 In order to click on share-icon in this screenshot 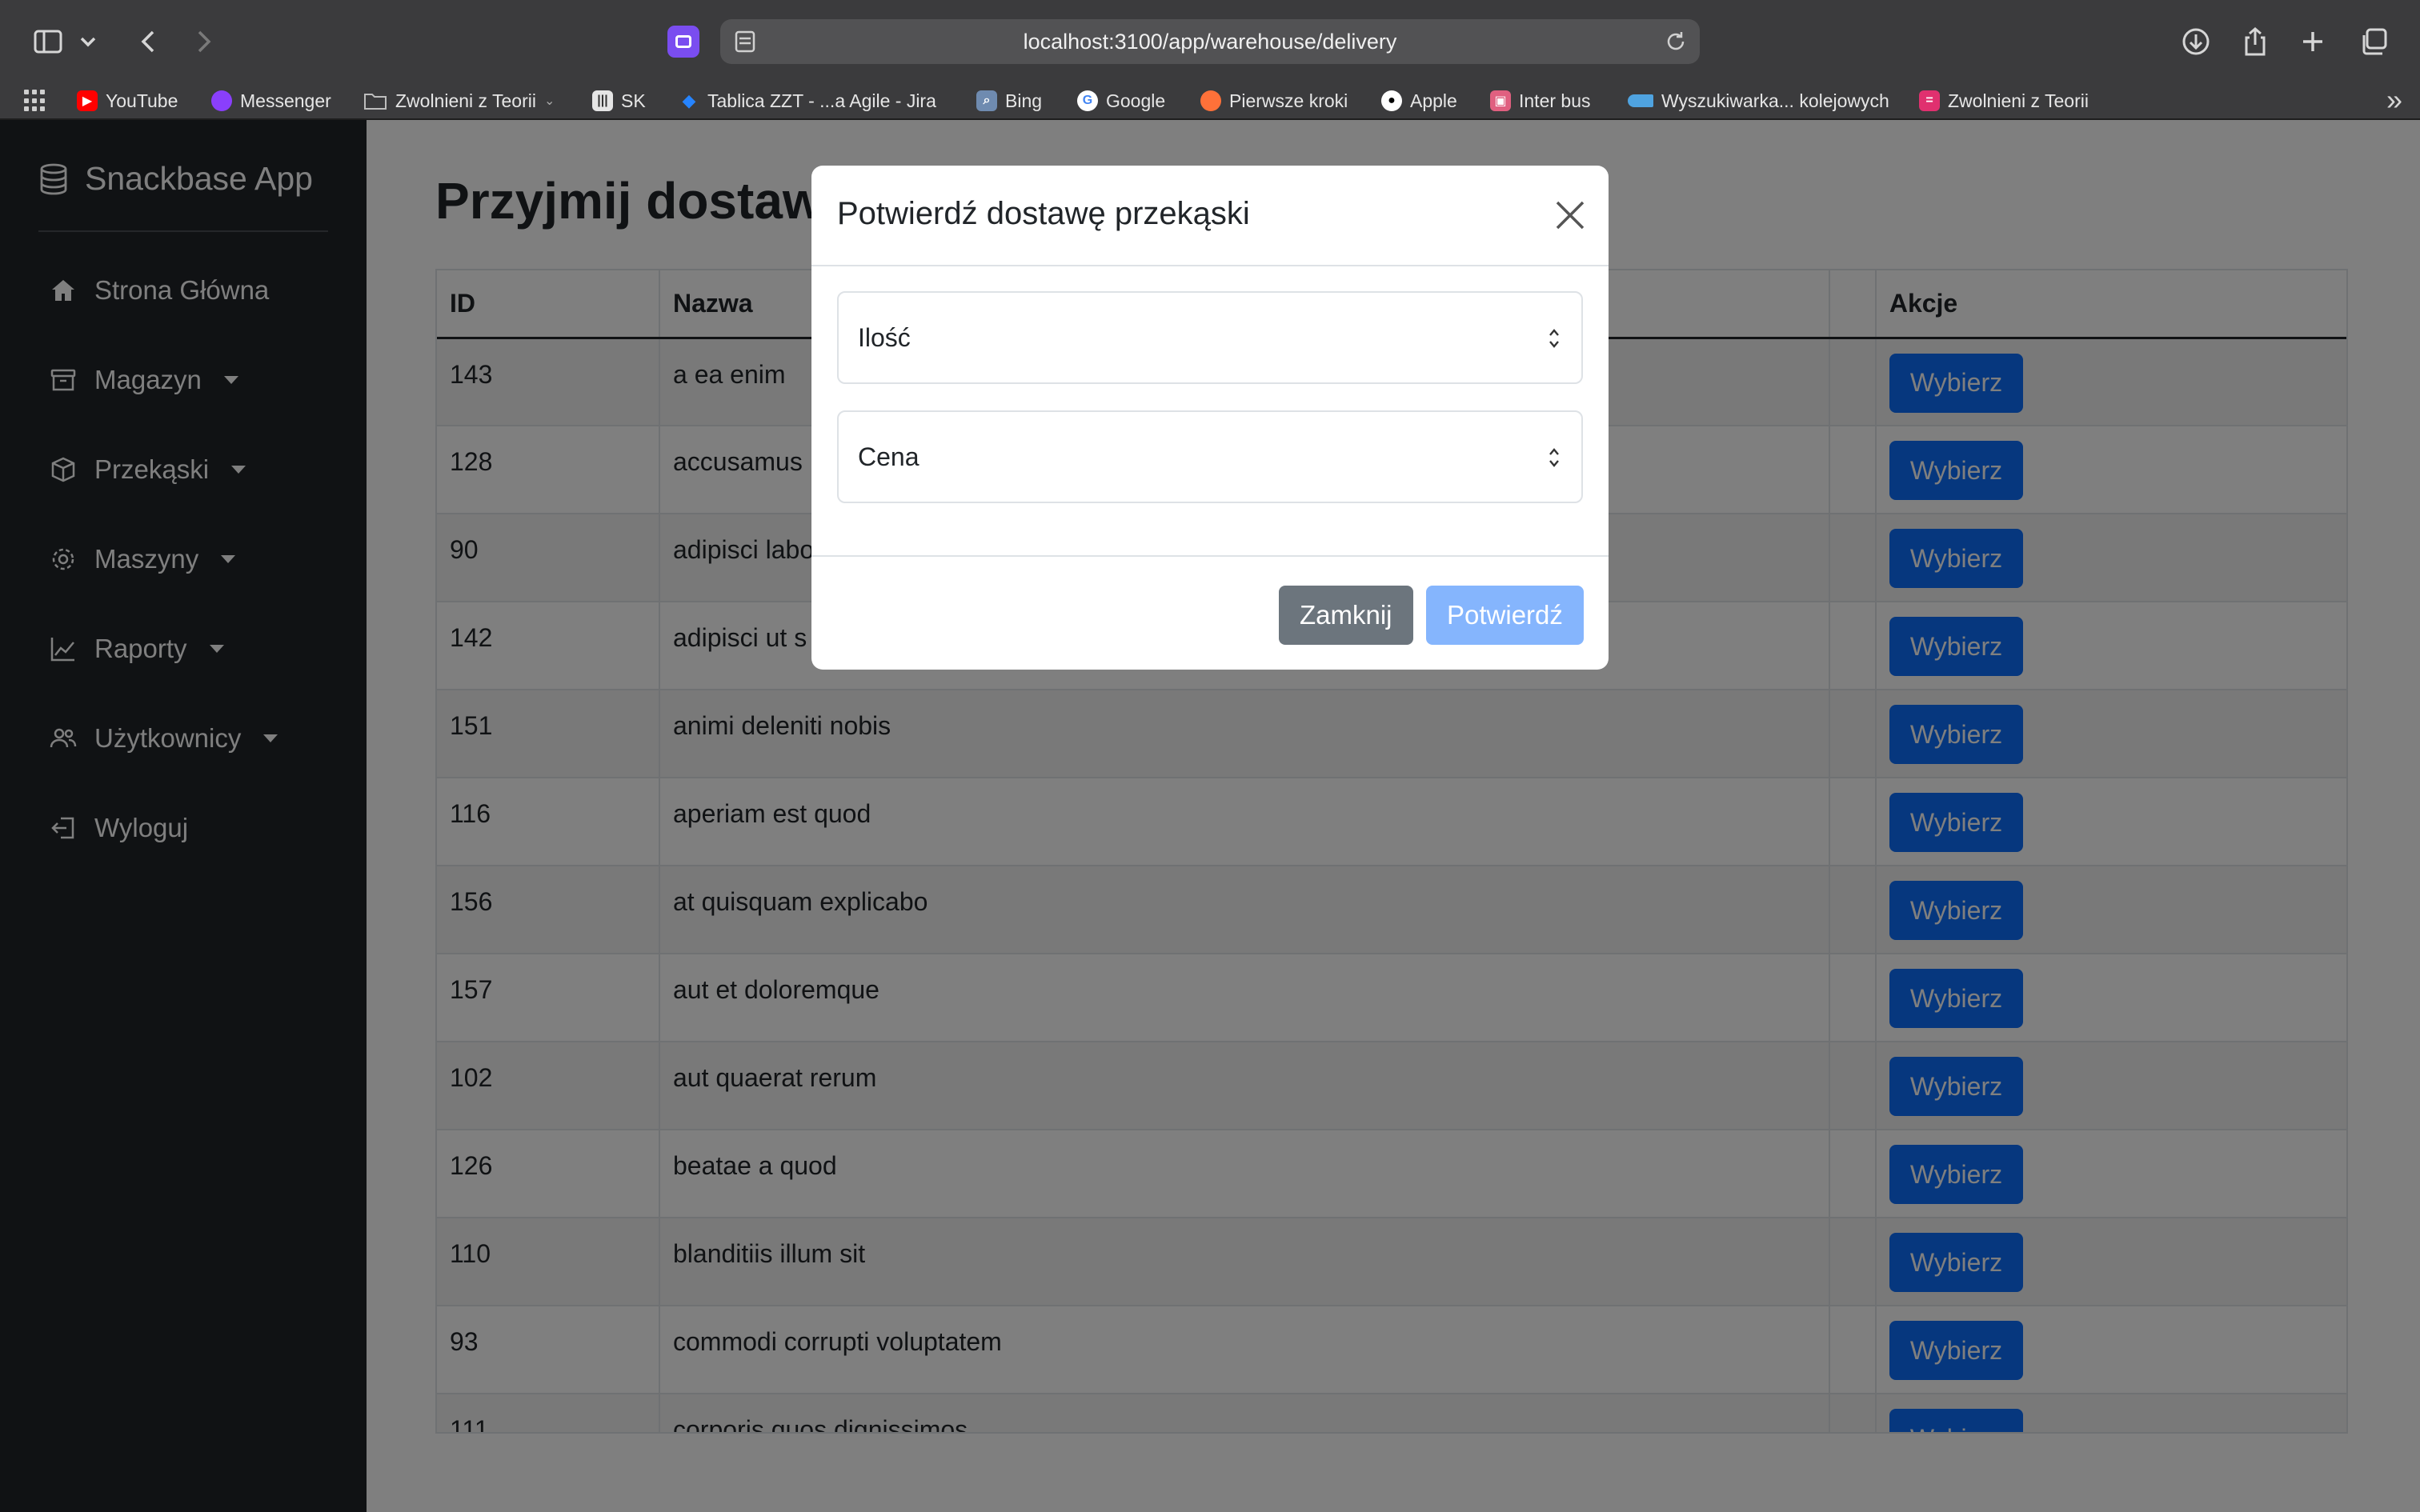, I will do `click(2255, 41)`.